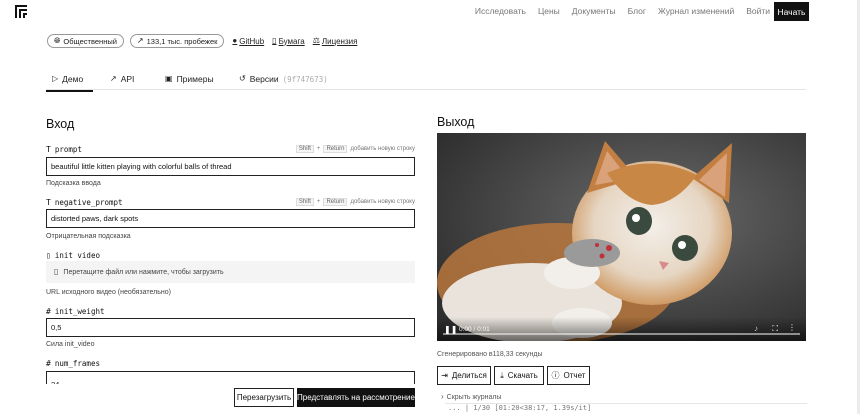 Image resolution: width=860 pixels, height=414 pixels. I want to click on document-icon: ▯, so click(274, 40).